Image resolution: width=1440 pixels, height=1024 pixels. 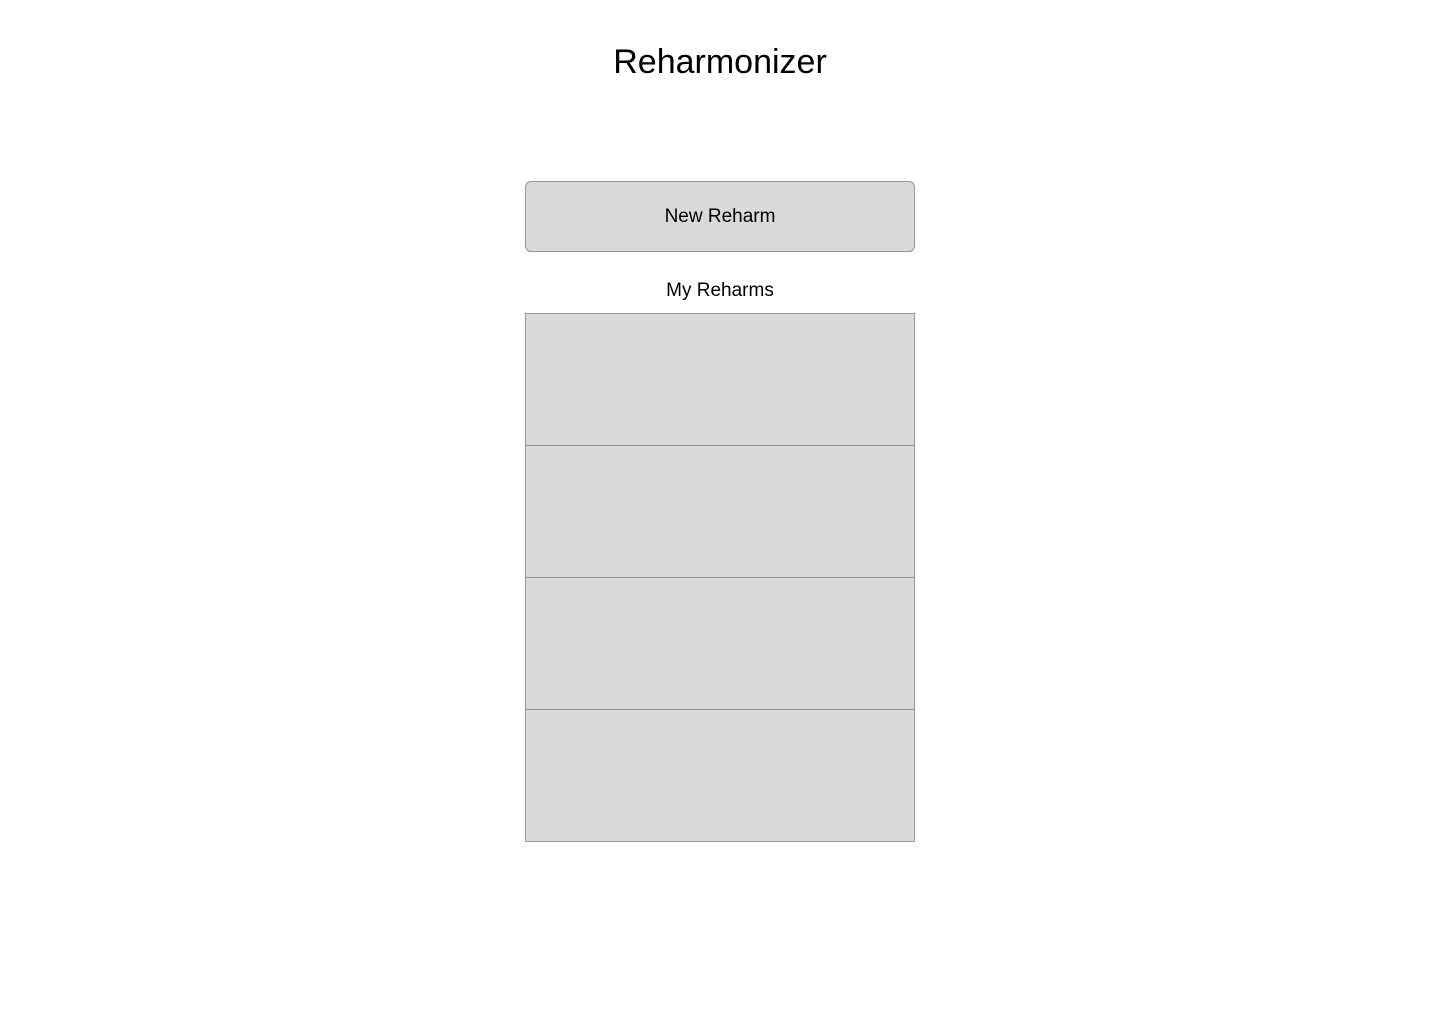 I want to click on new-reharm-button-label: New Reharm, so click(x=720, y=216).